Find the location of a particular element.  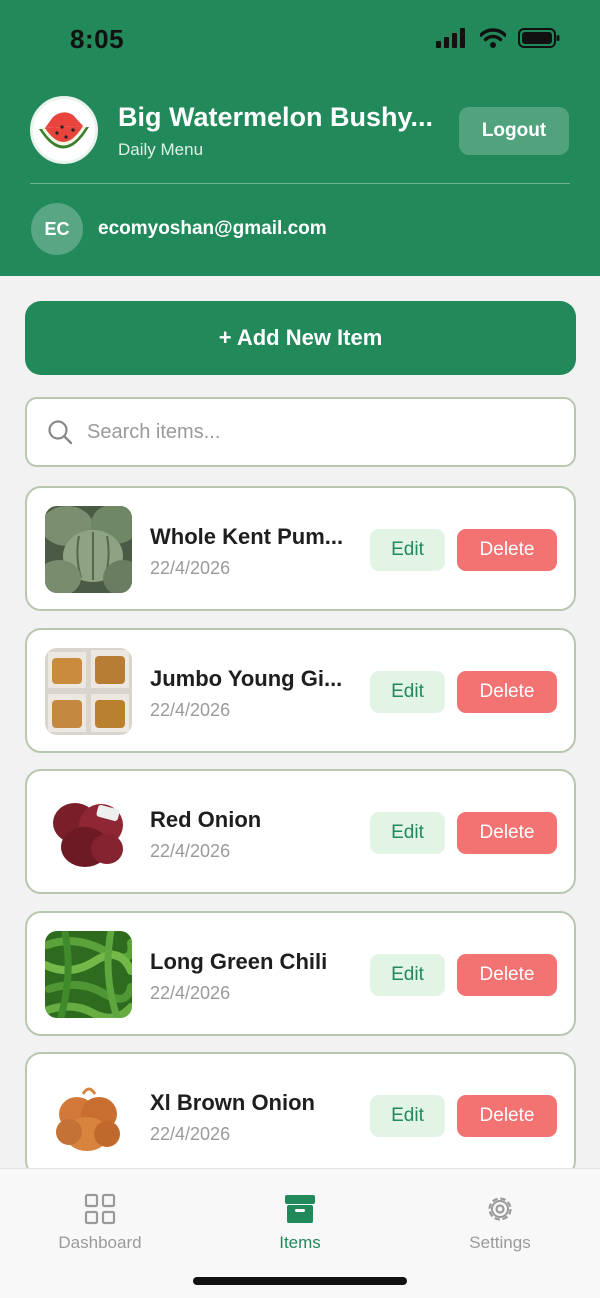

search-icon is located at coordinates (60, 432).